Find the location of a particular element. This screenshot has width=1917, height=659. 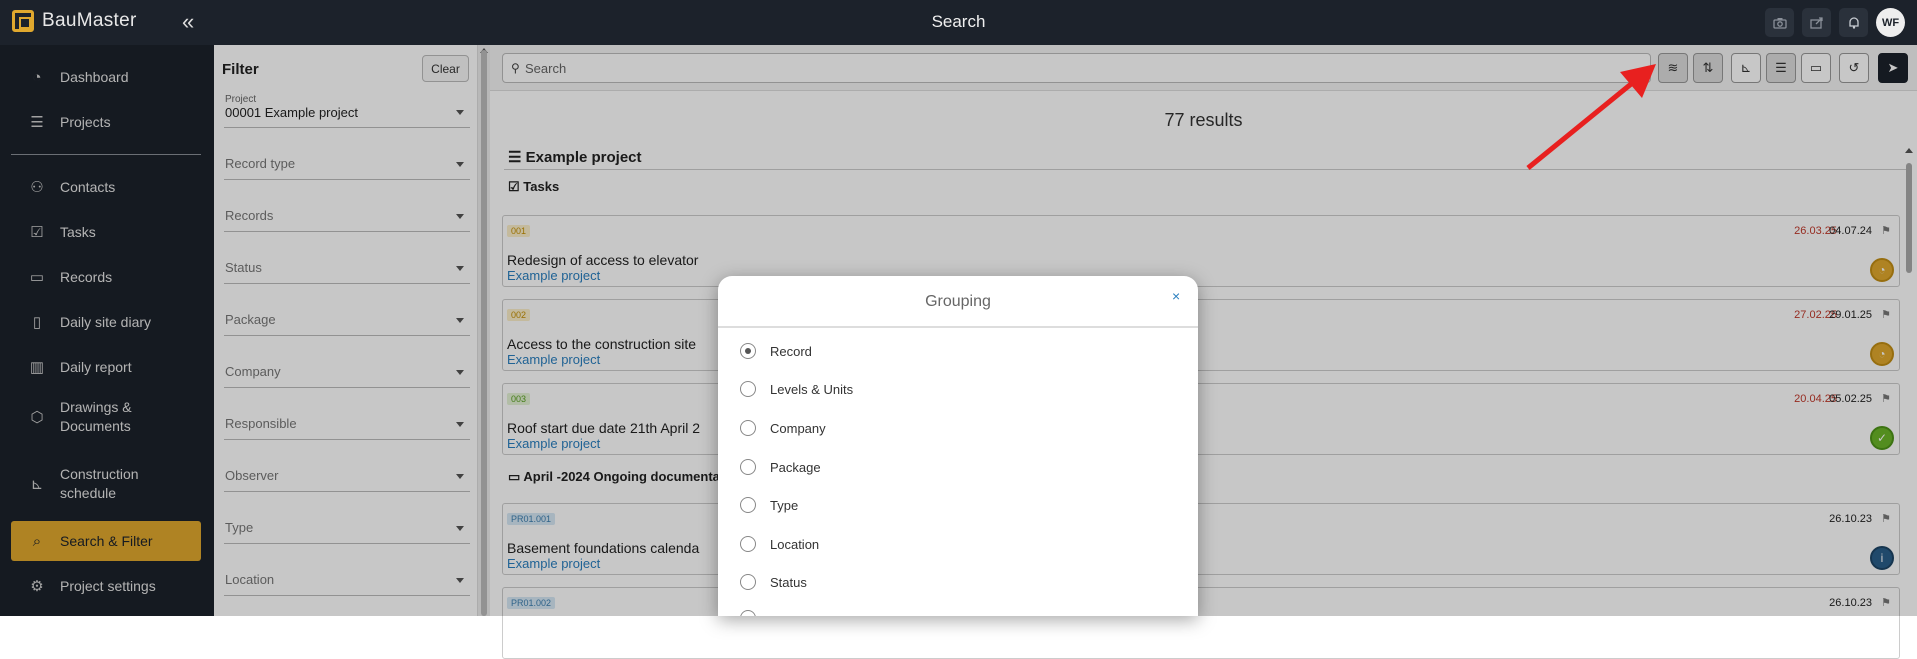

grouping-option-record: Record is located at coordinates (776, 351).